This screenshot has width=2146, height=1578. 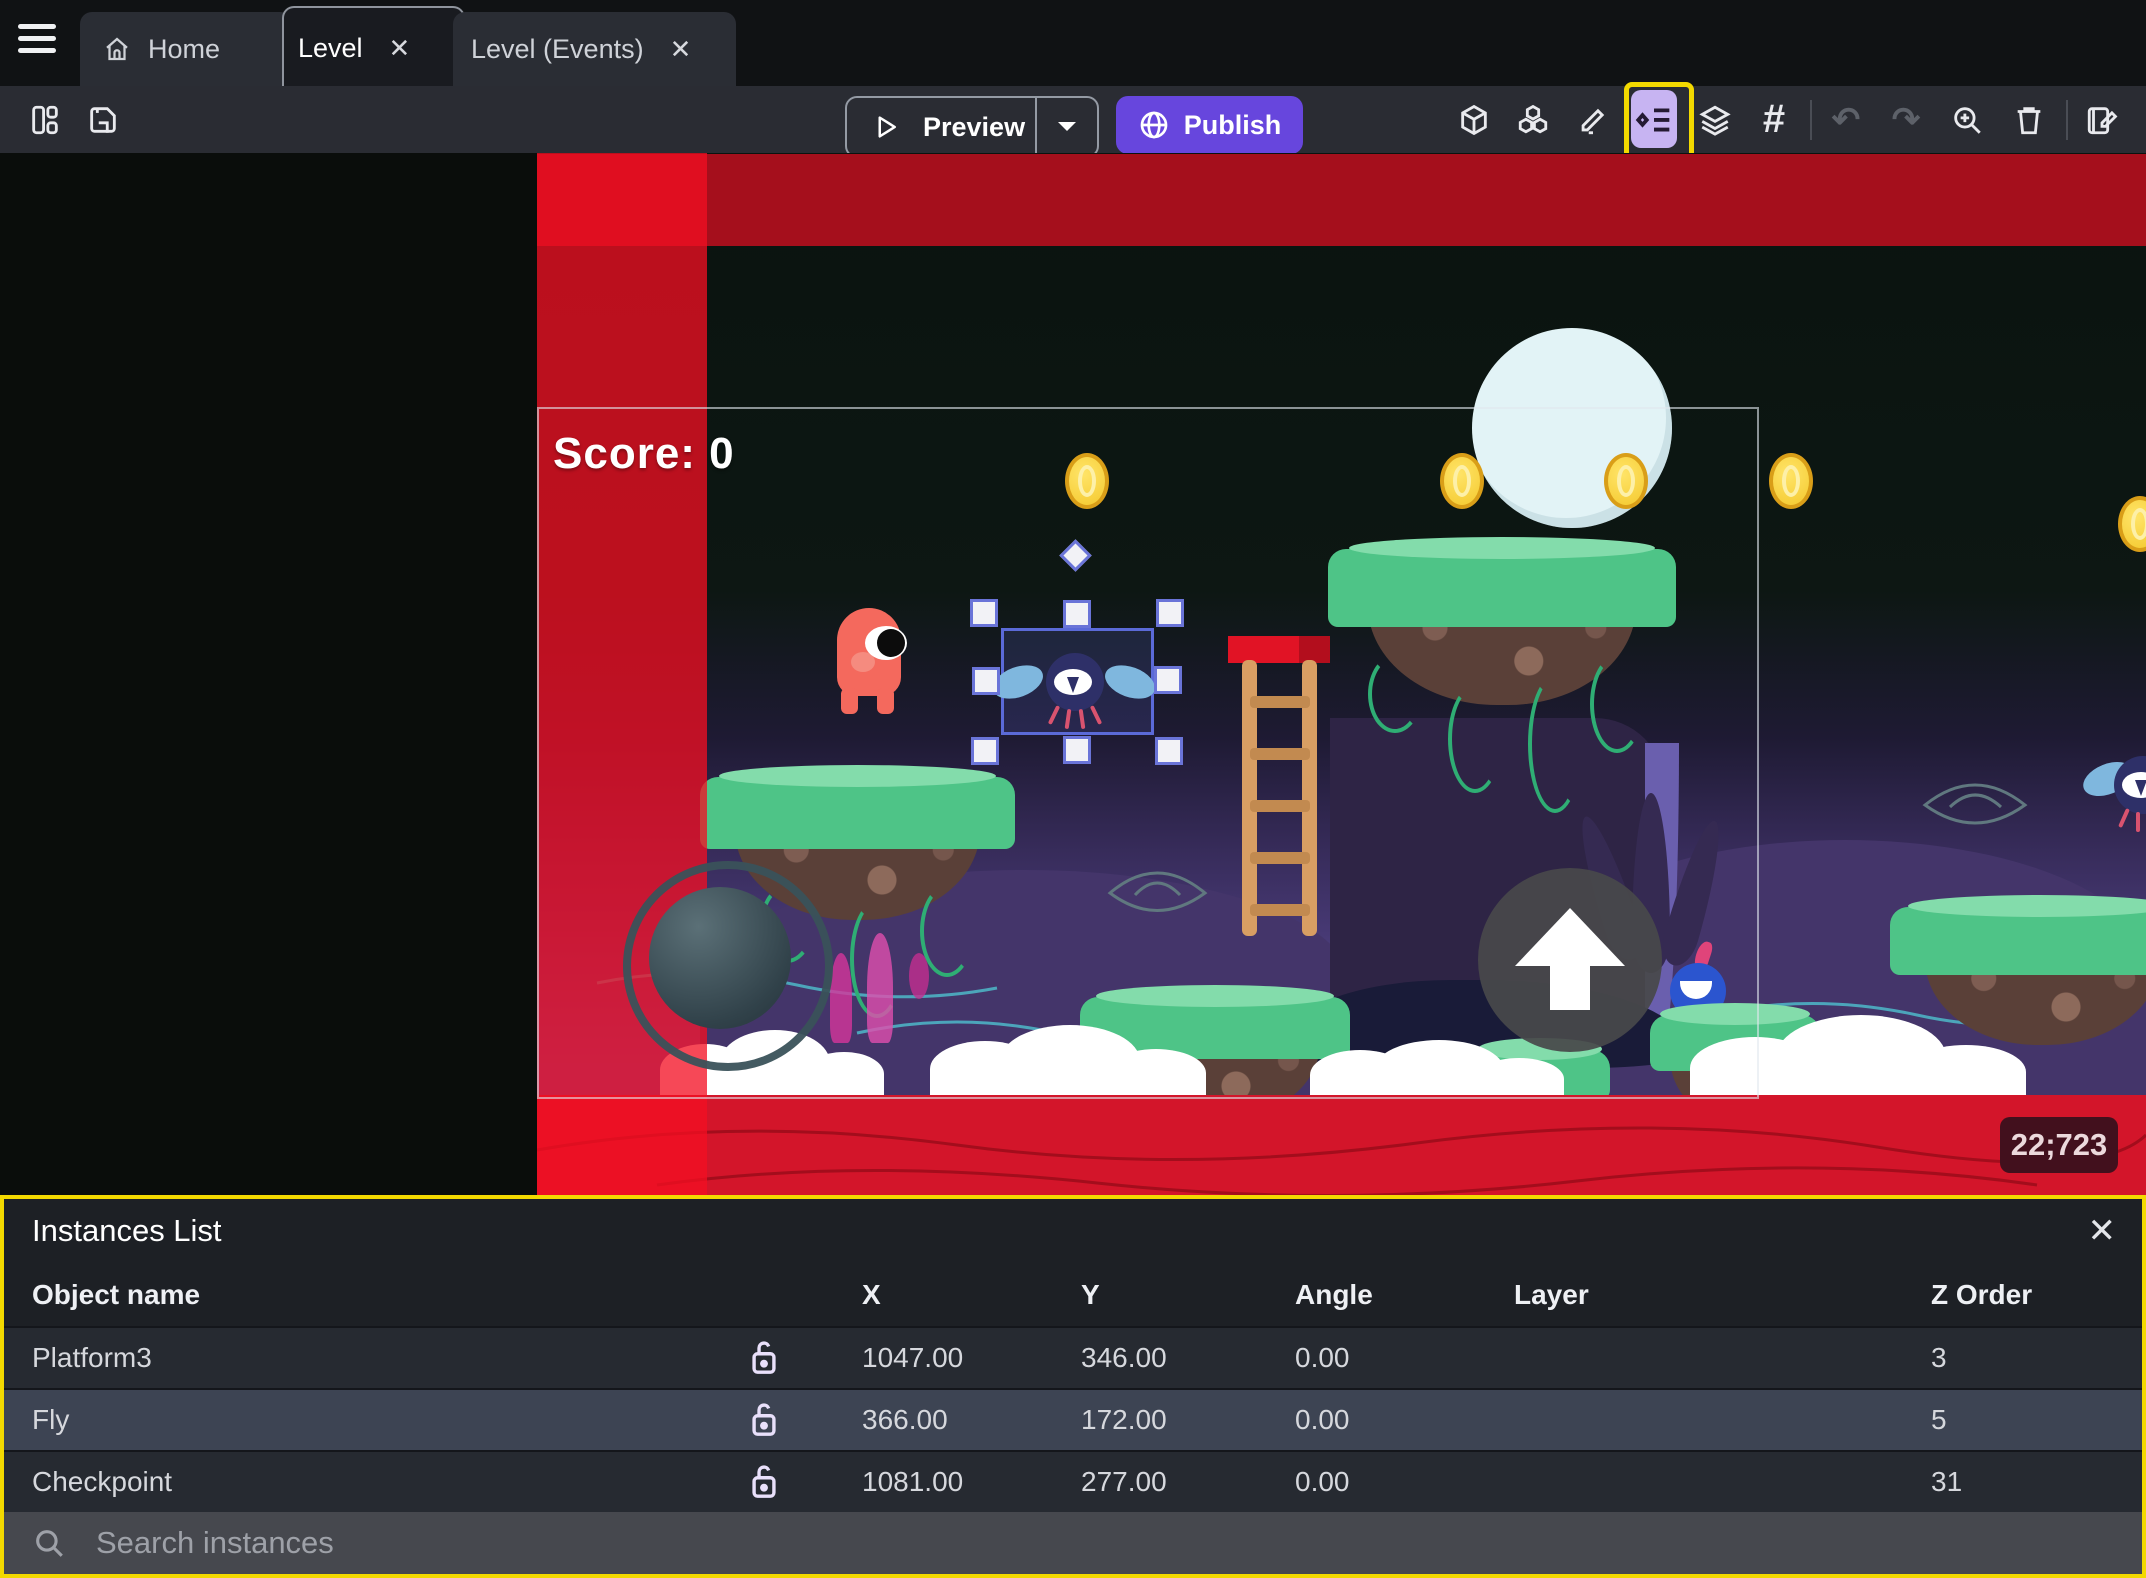 What do you see at coordinates (116, 1294) in the screenshot?
I see `column-object-name: Object name` at bounding box center [116, 1294].